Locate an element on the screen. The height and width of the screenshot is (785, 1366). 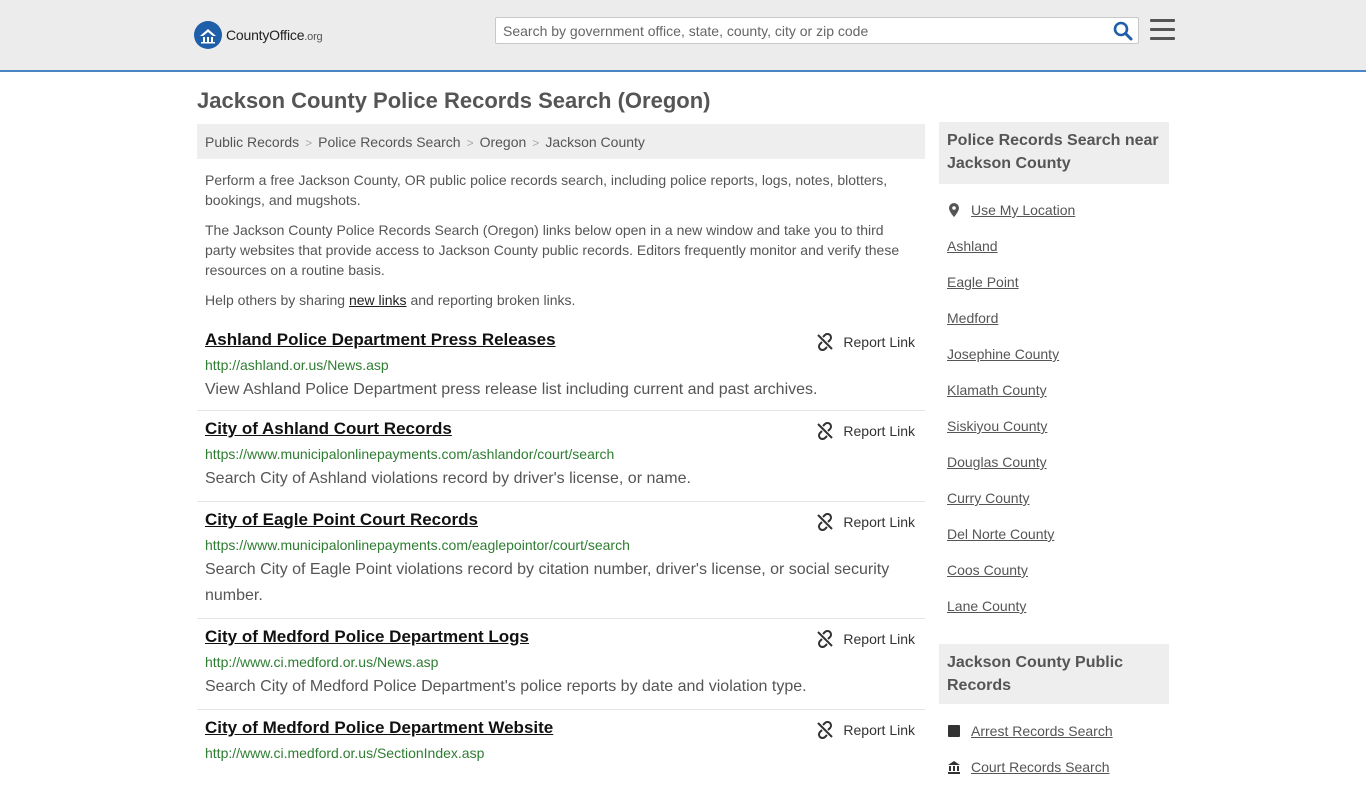
site-header: CountyOffice.org is located at coordinates (683, 36).